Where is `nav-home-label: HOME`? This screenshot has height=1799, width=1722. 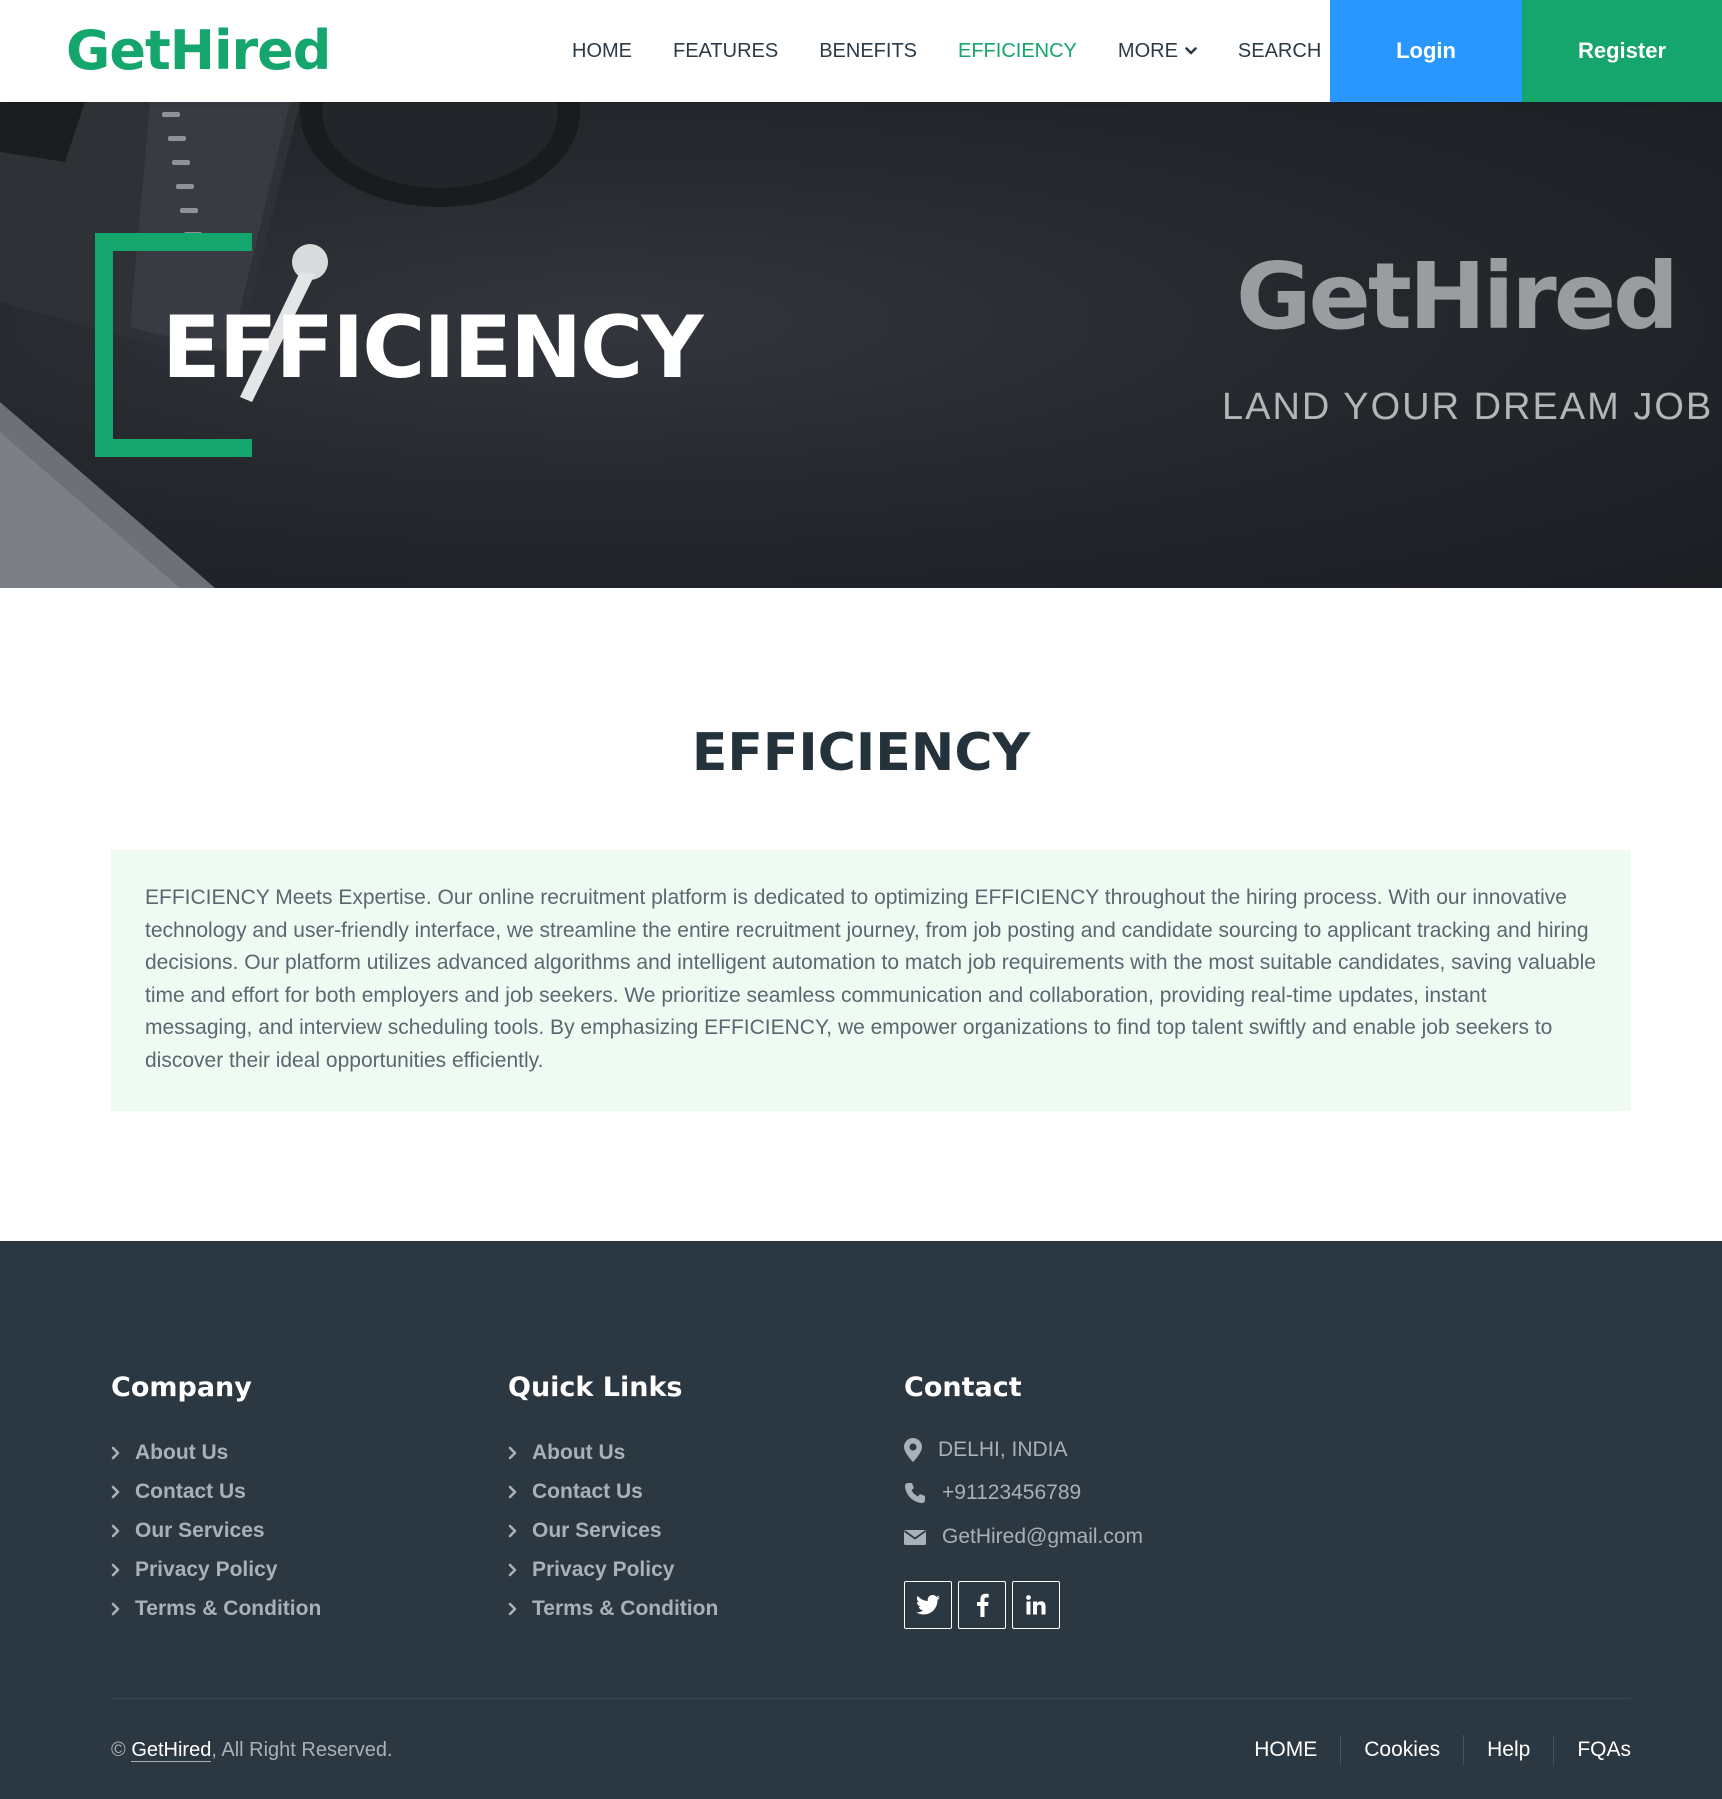 nav-home-label: HOME is located at coordinates (602, 50).